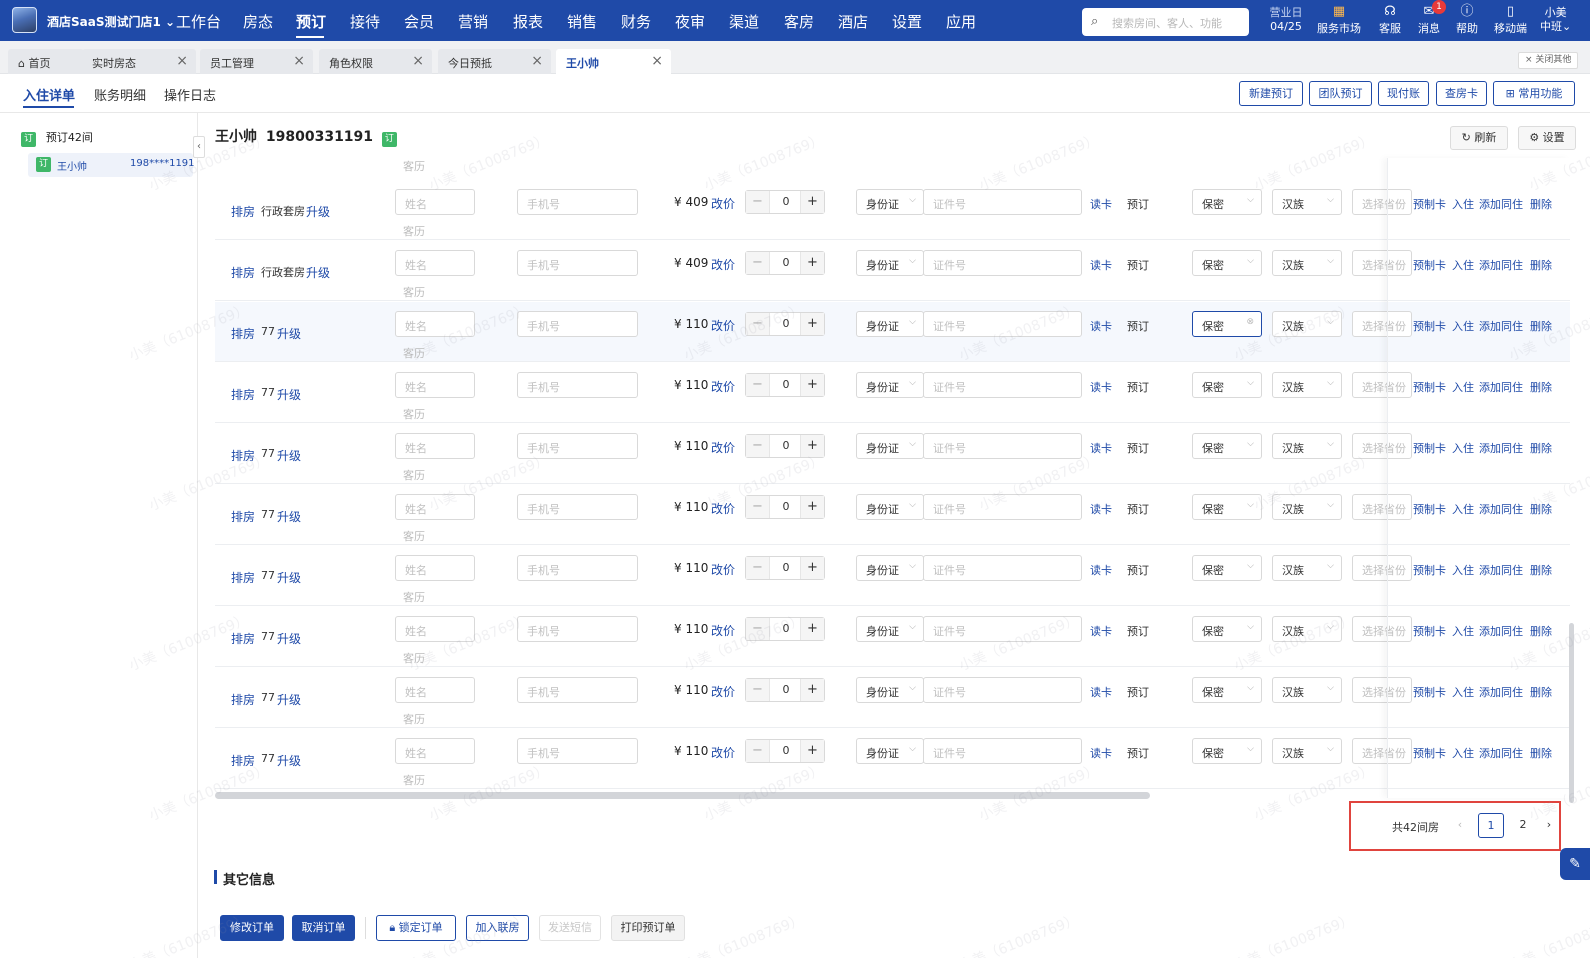 The width and height of the screenshot is (1590, 958). I want to click on nav-item-marketing: 营销, so click(473, 21).